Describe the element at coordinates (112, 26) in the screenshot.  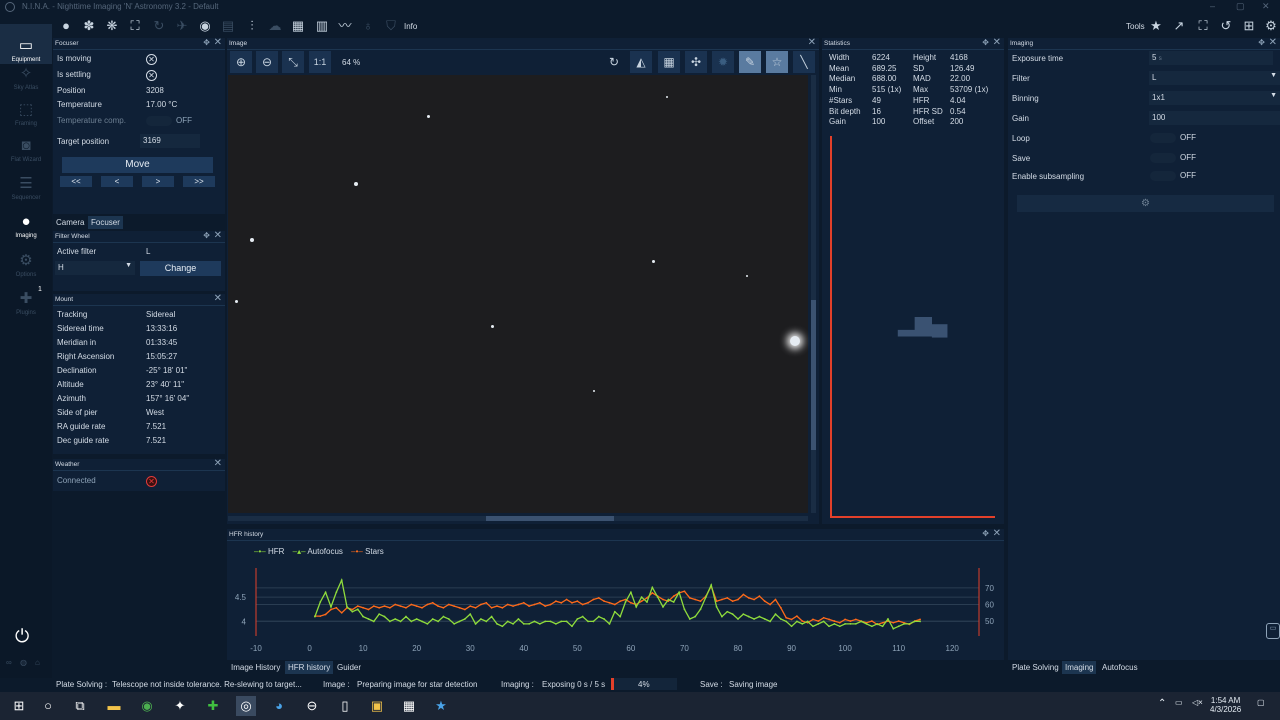
I see `focuser-icon: ❋` at that location.